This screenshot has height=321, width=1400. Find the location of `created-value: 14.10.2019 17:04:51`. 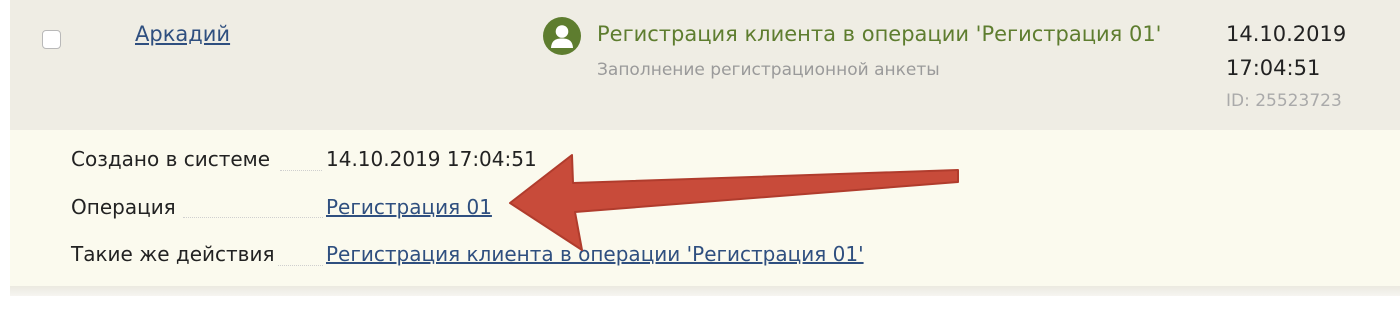

created-value: 14.10.2019 17:04:51 is located at coordinates (431, 159).